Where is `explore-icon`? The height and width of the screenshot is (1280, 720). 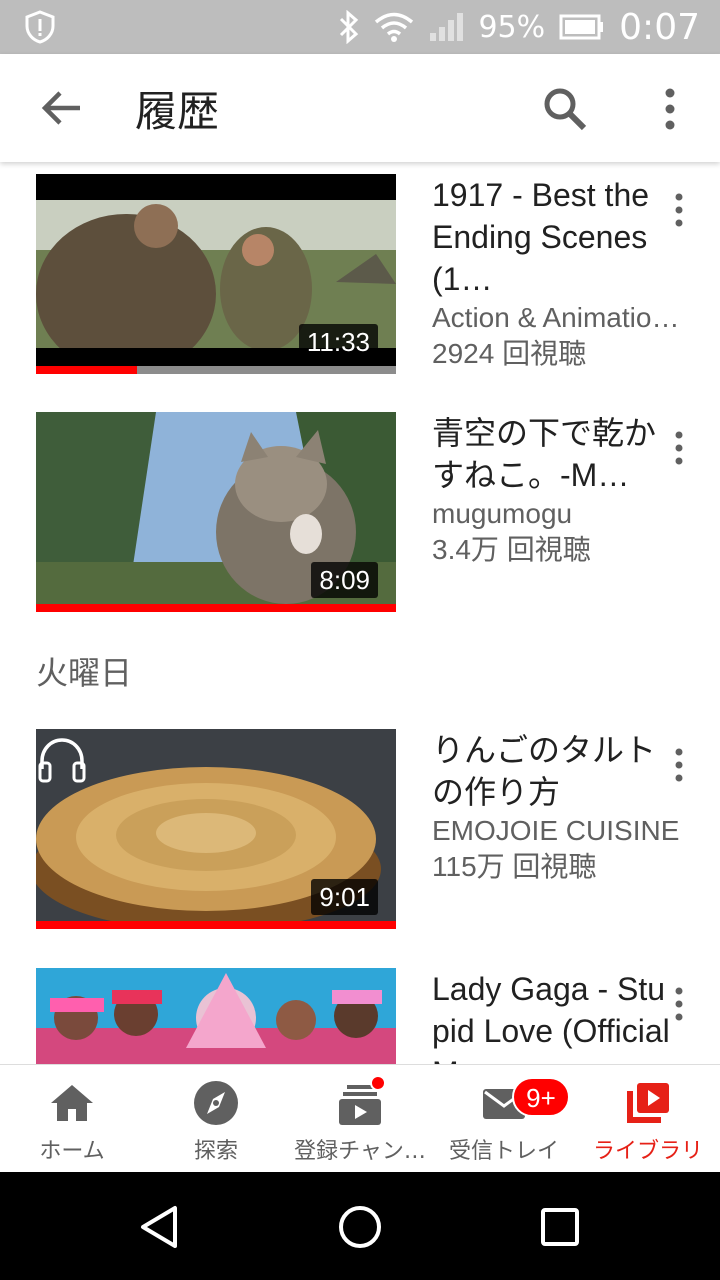
explore-icon is located at coordinates (216, 1103).